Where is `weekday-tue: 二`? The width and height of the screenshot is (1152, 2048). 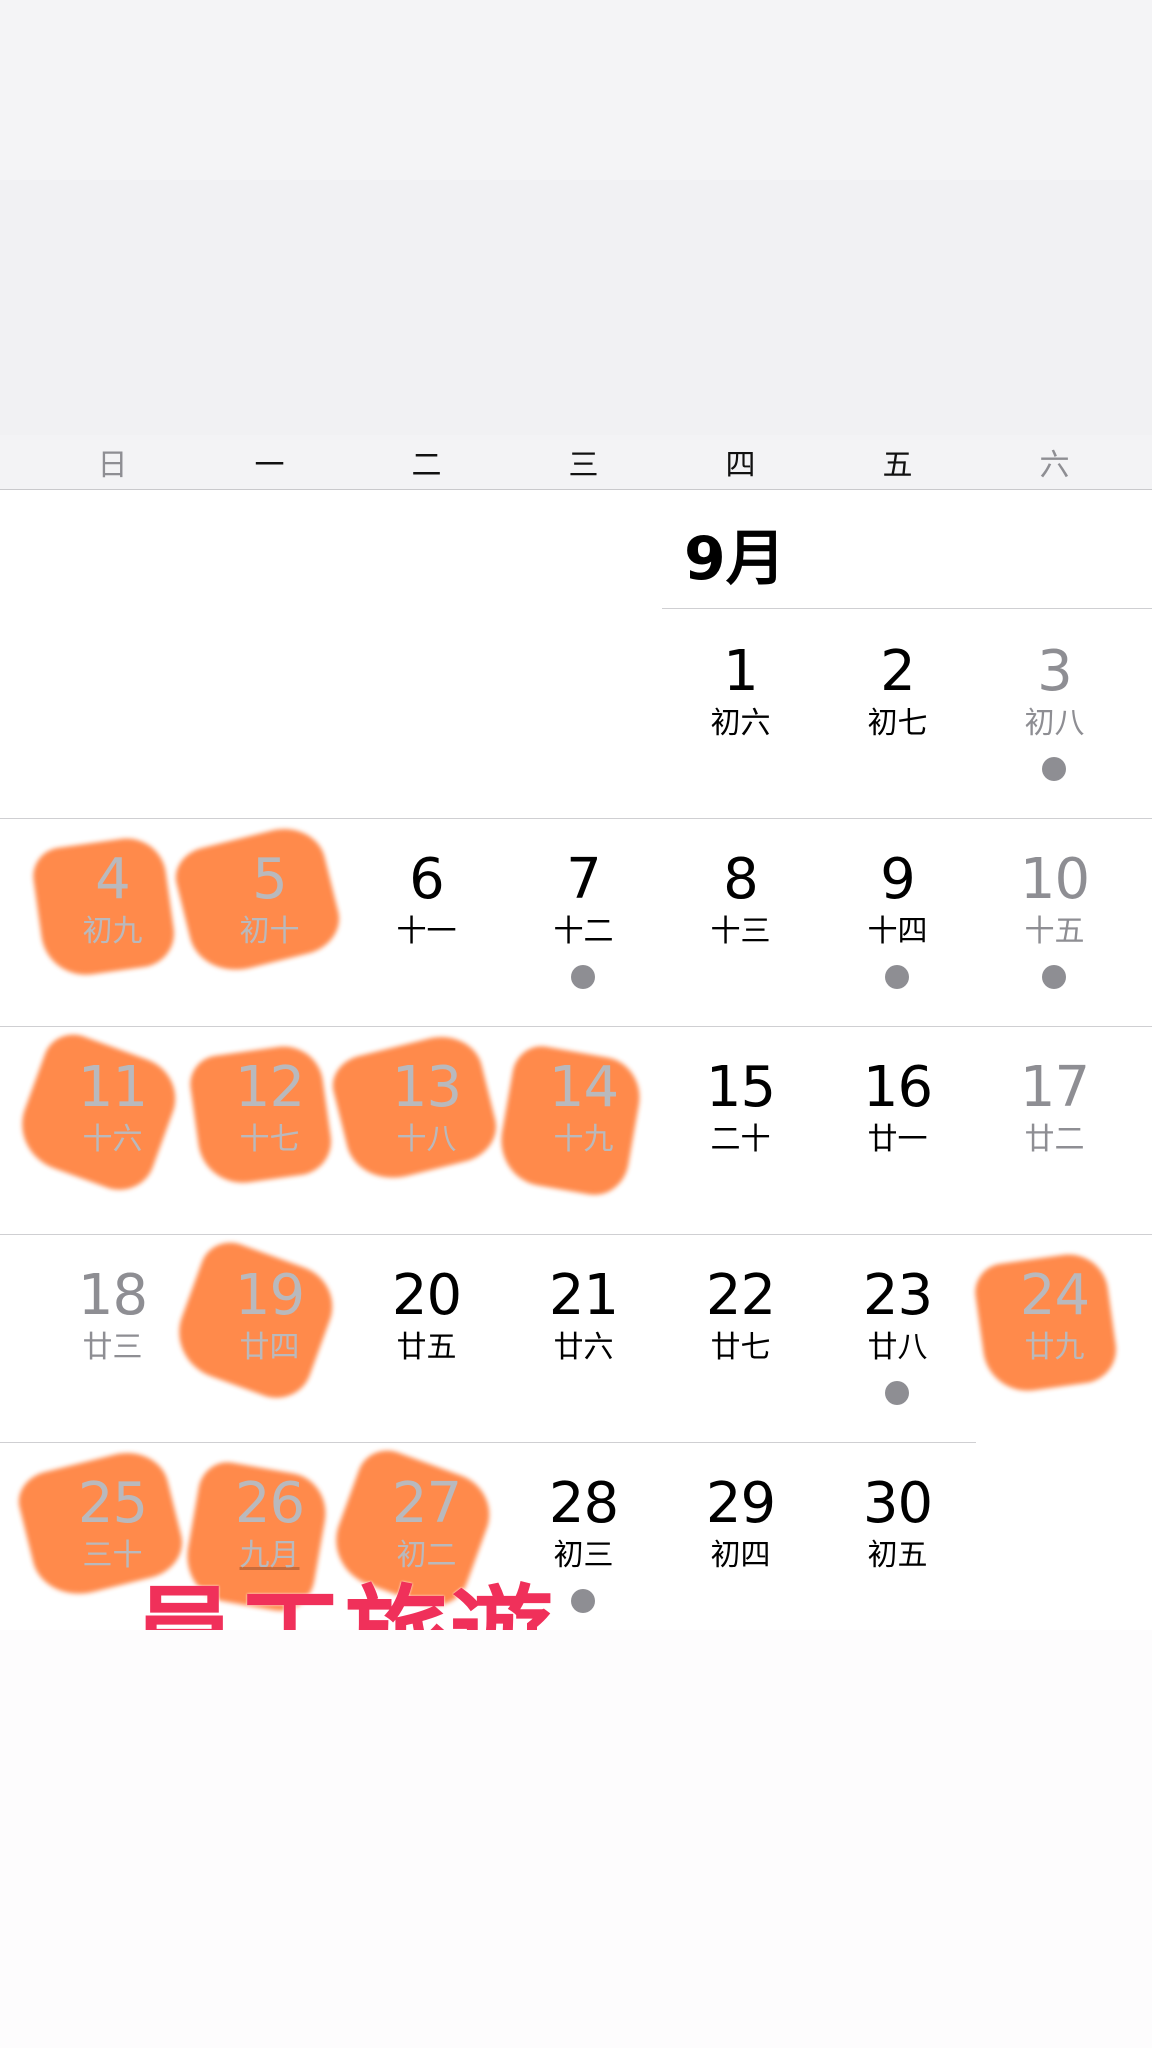
weekday-tue: 二 is located at coordinates (426, 465).